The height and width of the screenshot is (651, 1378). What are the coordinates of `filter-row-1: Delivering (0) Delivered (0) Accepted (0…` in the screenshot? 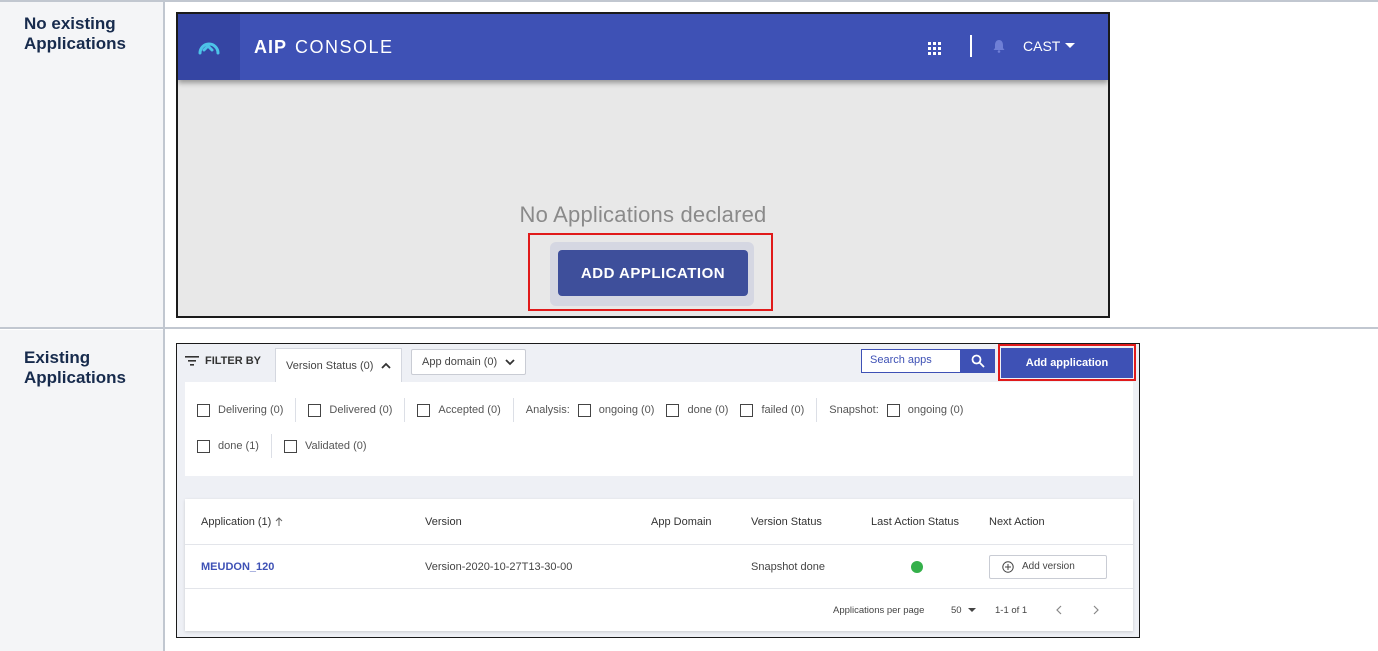 It's located at (586, 410).